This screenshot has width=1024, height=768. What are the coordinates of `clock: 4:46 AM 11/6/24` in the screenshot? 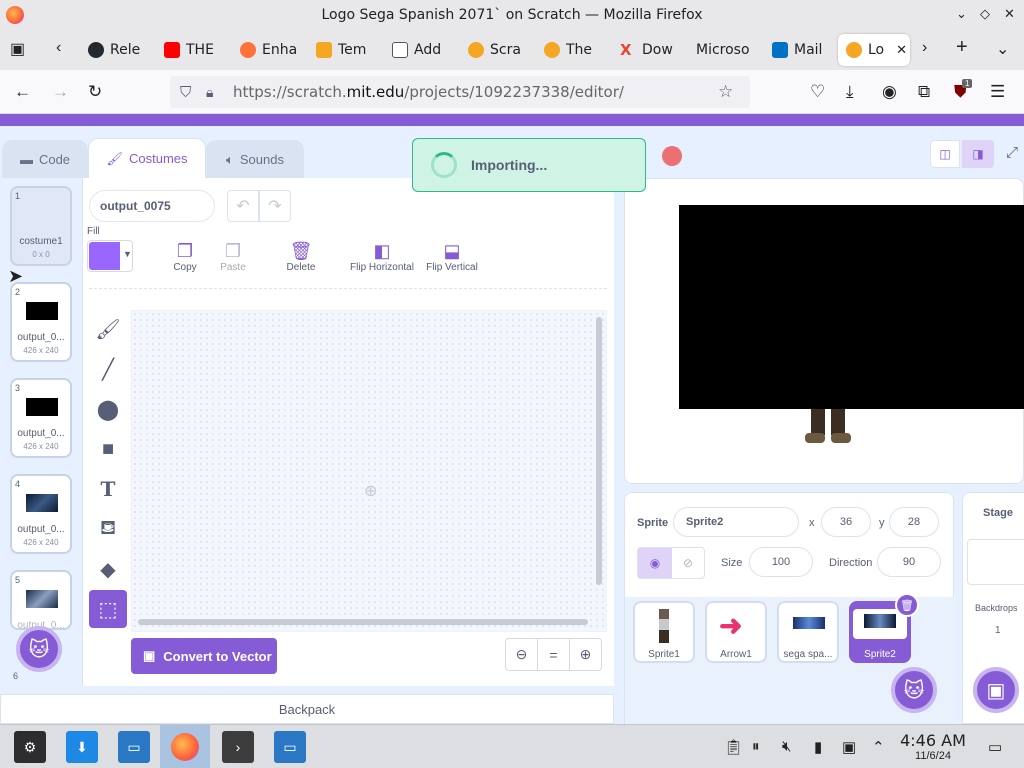 It's located at (933, 746).